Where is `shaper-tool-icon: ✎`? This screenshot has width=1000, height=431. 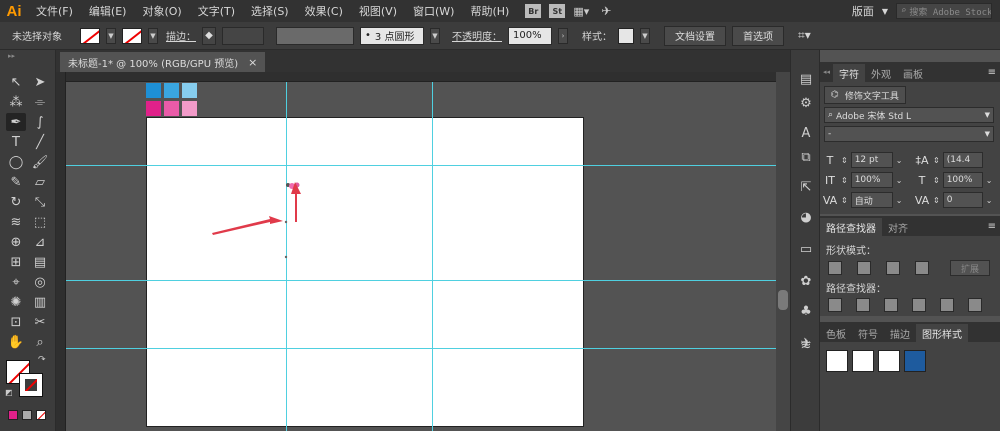 shaper-tool-icon: ✎ is located at coordinates (16, 182).